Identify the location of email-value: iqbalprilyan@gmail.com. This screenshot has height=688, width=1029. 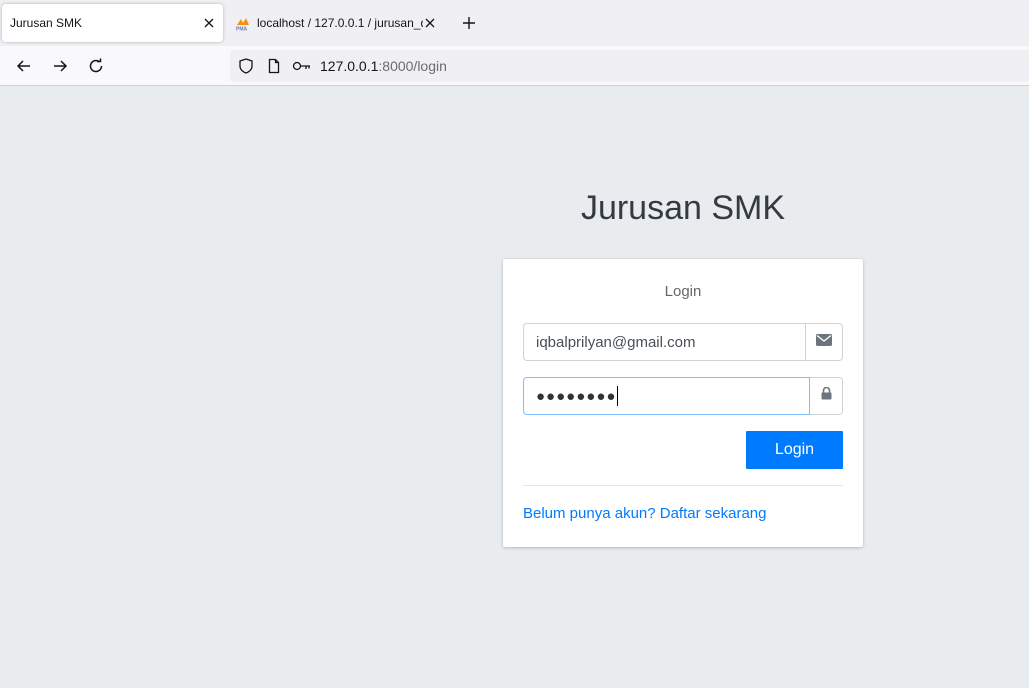
(616, 342).